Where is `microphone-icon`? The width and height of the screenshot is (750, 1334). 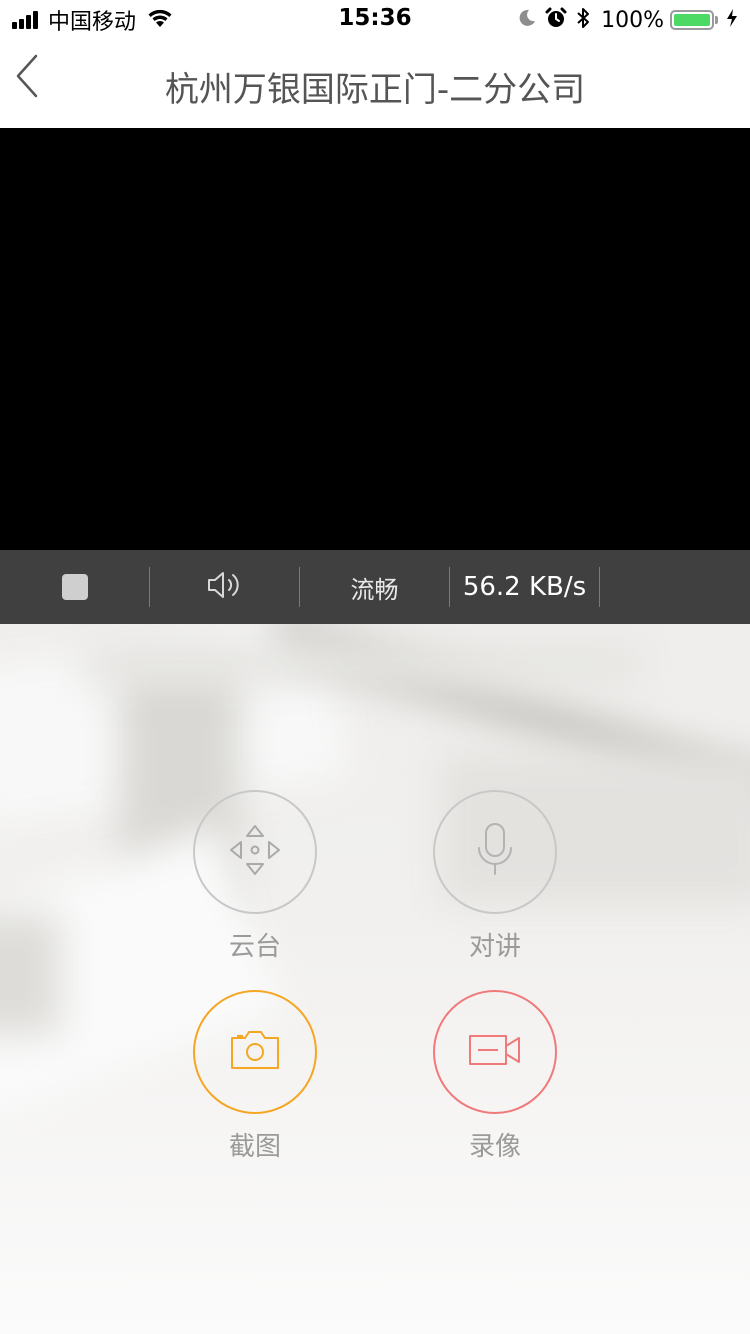 microphone-icon is located at coordinates (495, 852).